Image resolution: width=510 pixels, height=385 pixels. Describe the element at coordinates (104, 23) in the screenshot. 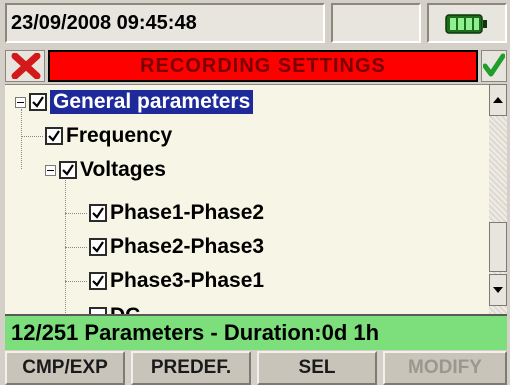

I see `datetime-text: 23/09/2008 09:45:48` at that location.